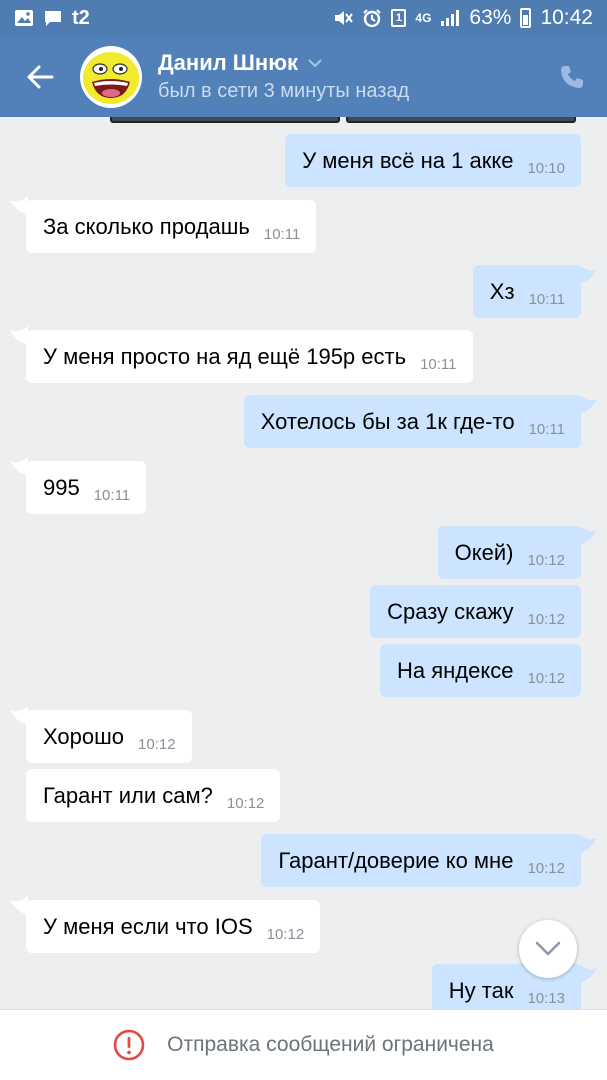 This screenshot has width=607, height=1080. What do you see at coordinates (284, 91) in the screenshot?
I see `contact-status: был в сети 3 минуты назад` at bounding box center [284, 91].